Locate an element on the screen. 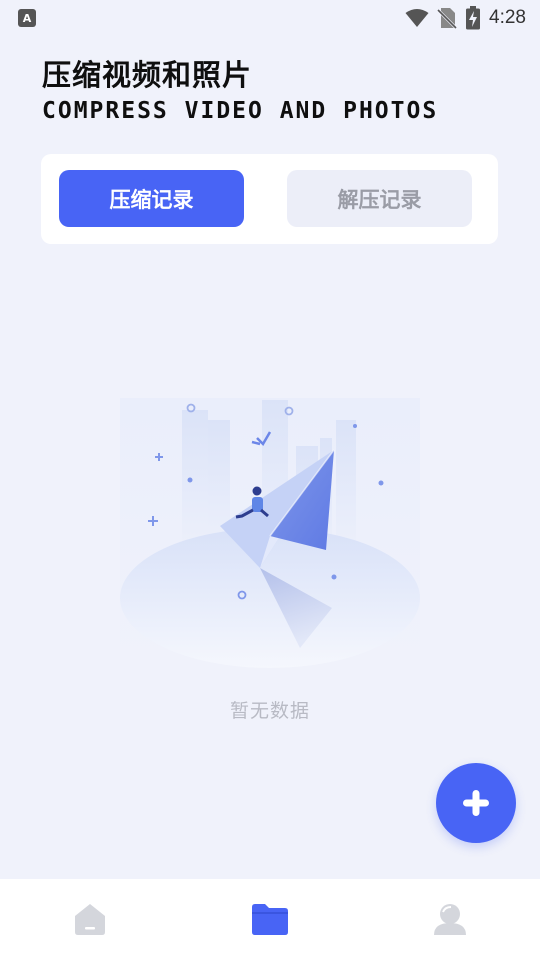 The width and height of the screenshot is (540, 960). tab-compress-records: 压缩记录 is located at coordinates (151, 198).